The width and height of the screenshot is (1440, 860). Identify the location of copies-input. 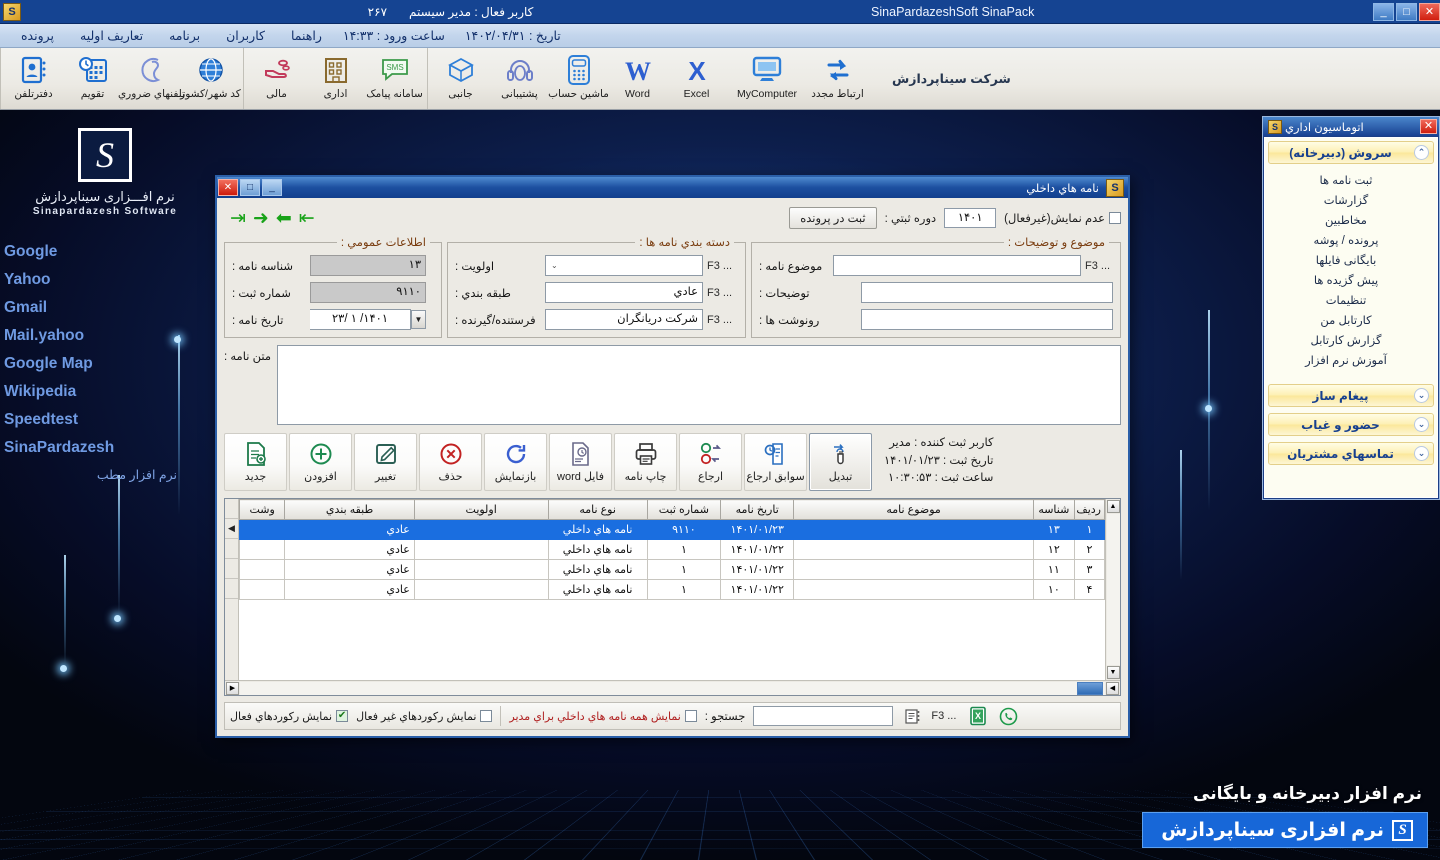
(987, 319).